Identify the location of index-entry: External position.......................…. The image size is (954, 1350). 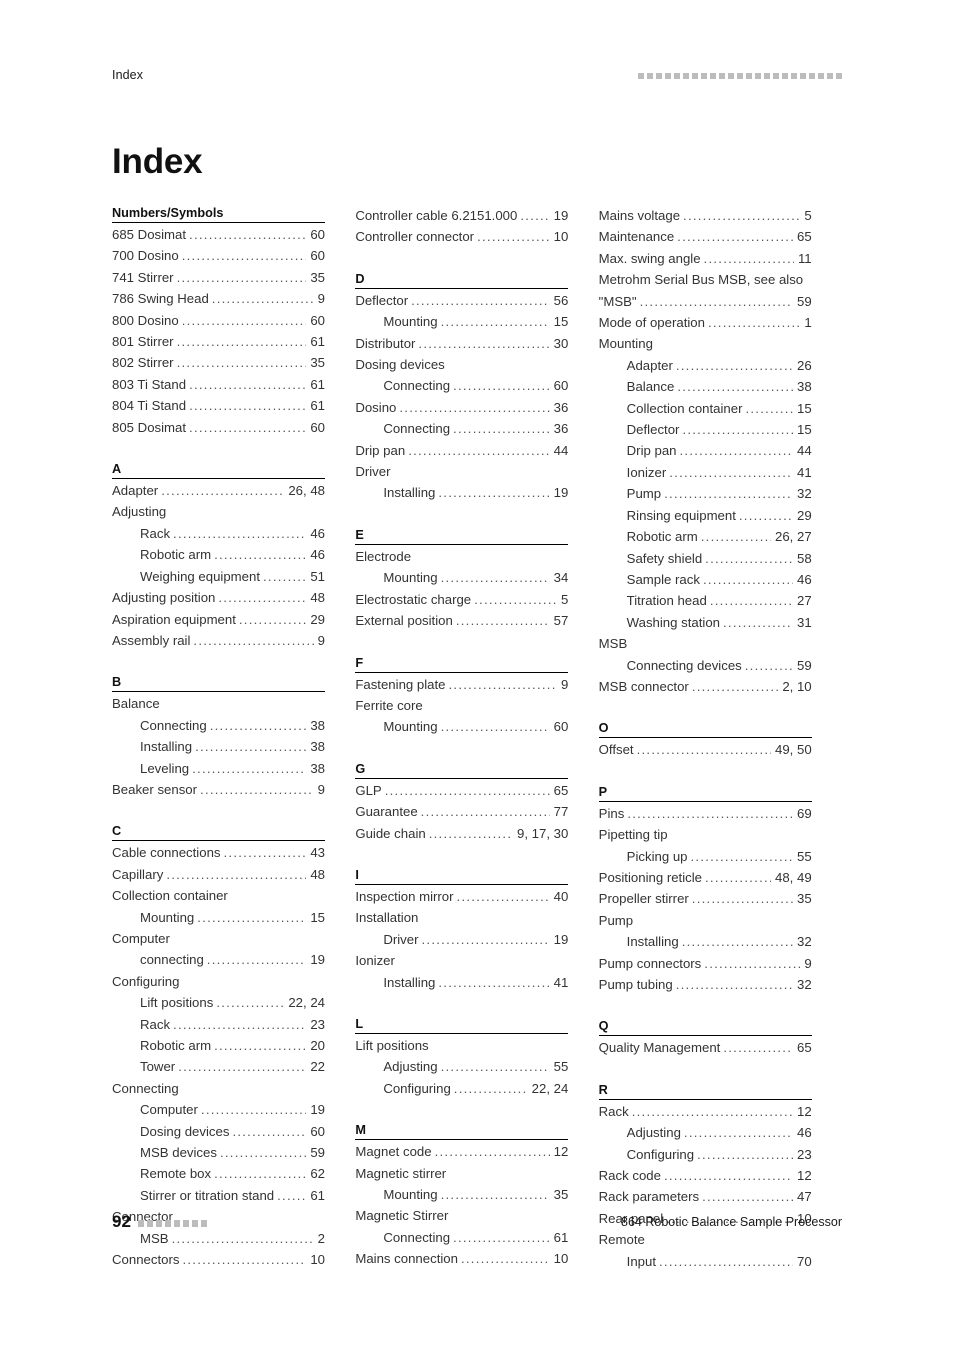
(461, 620).